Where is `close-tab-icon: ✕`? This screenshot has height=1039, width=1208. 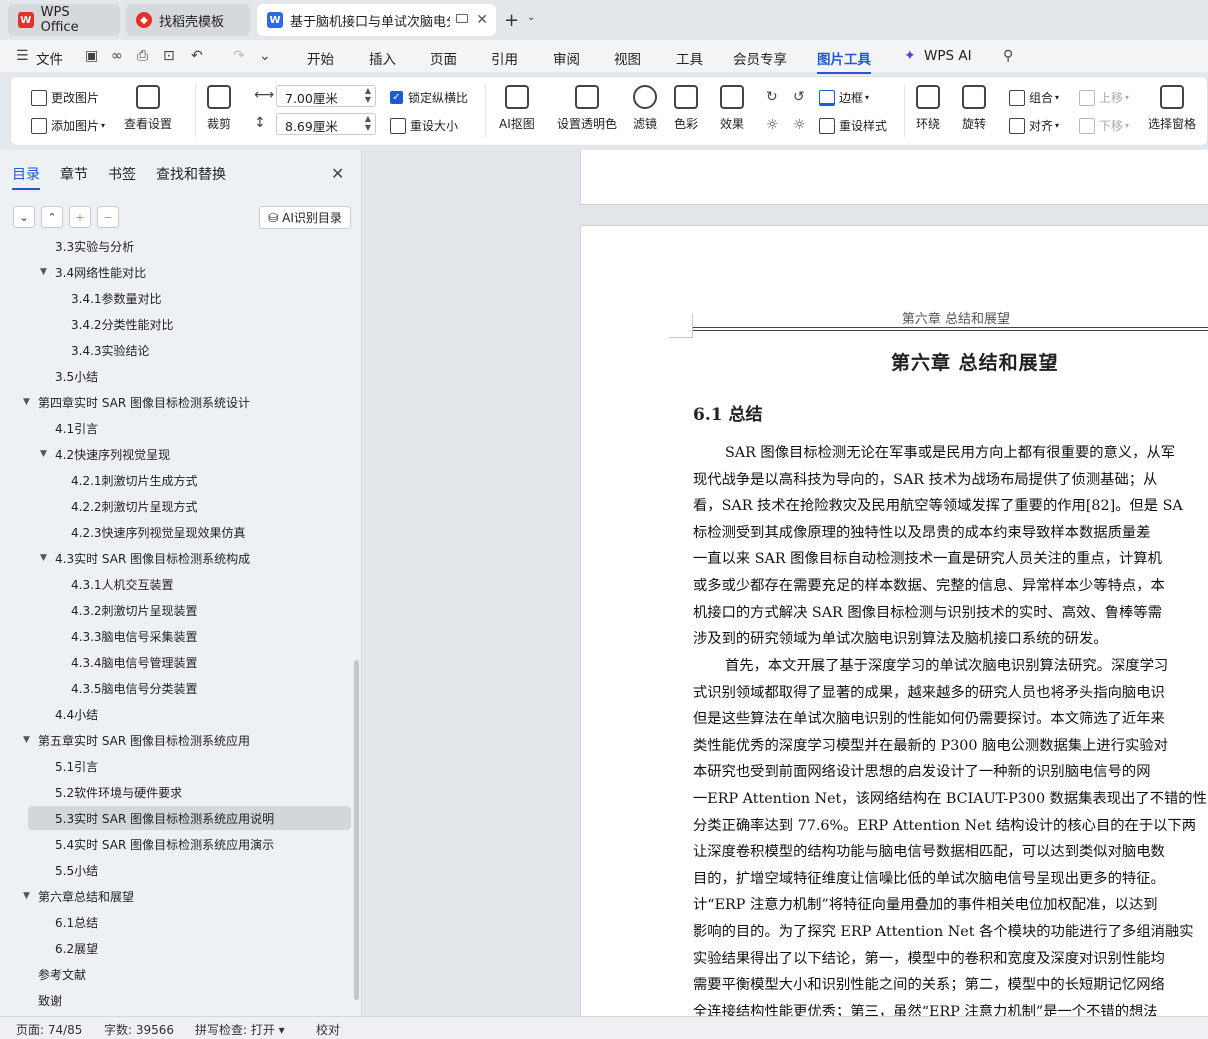
close-tab-icon: ✕ is located at coordinates (482, 20).